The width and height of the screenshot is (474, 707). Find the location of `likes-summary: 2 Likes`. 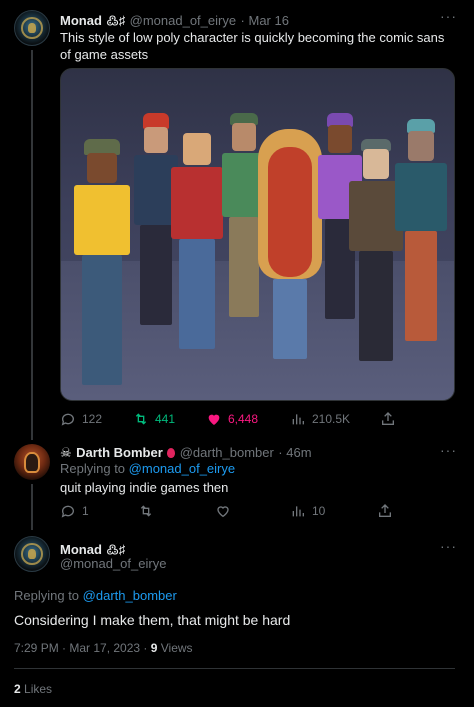

likes-summary: 2 Likes is located at coordinates (33, 689).